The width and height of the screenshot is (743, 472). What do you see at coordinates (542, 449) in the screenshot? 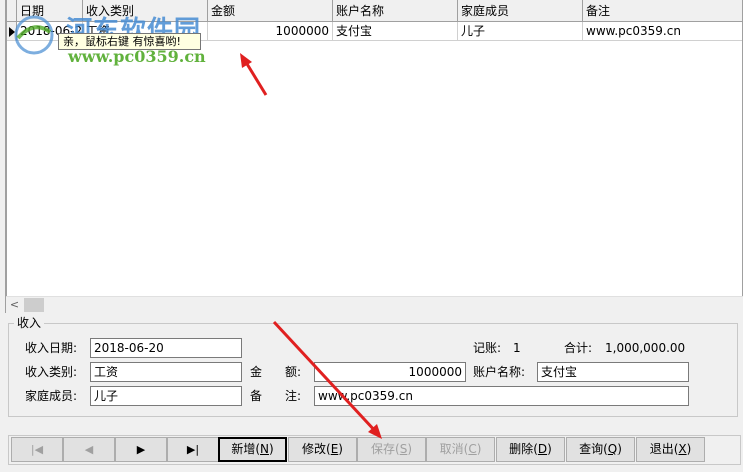
I see `delete-button-key: D` at bounding box center [542, 449].